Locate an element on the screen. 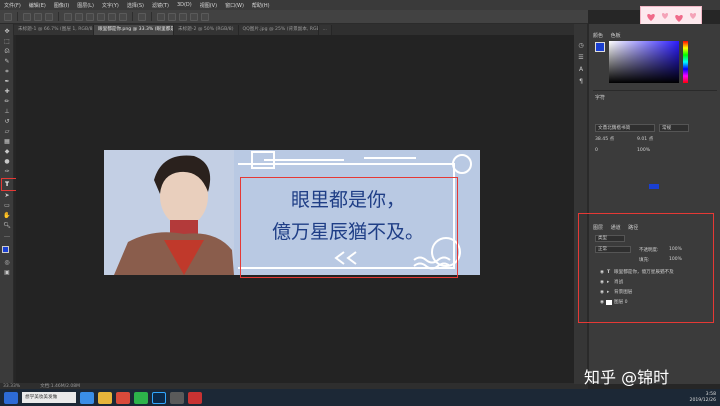 Image resolution: width=720 pixels, height=406 pixels. font-style-select: 常规 is located at coordinates (674, 128).